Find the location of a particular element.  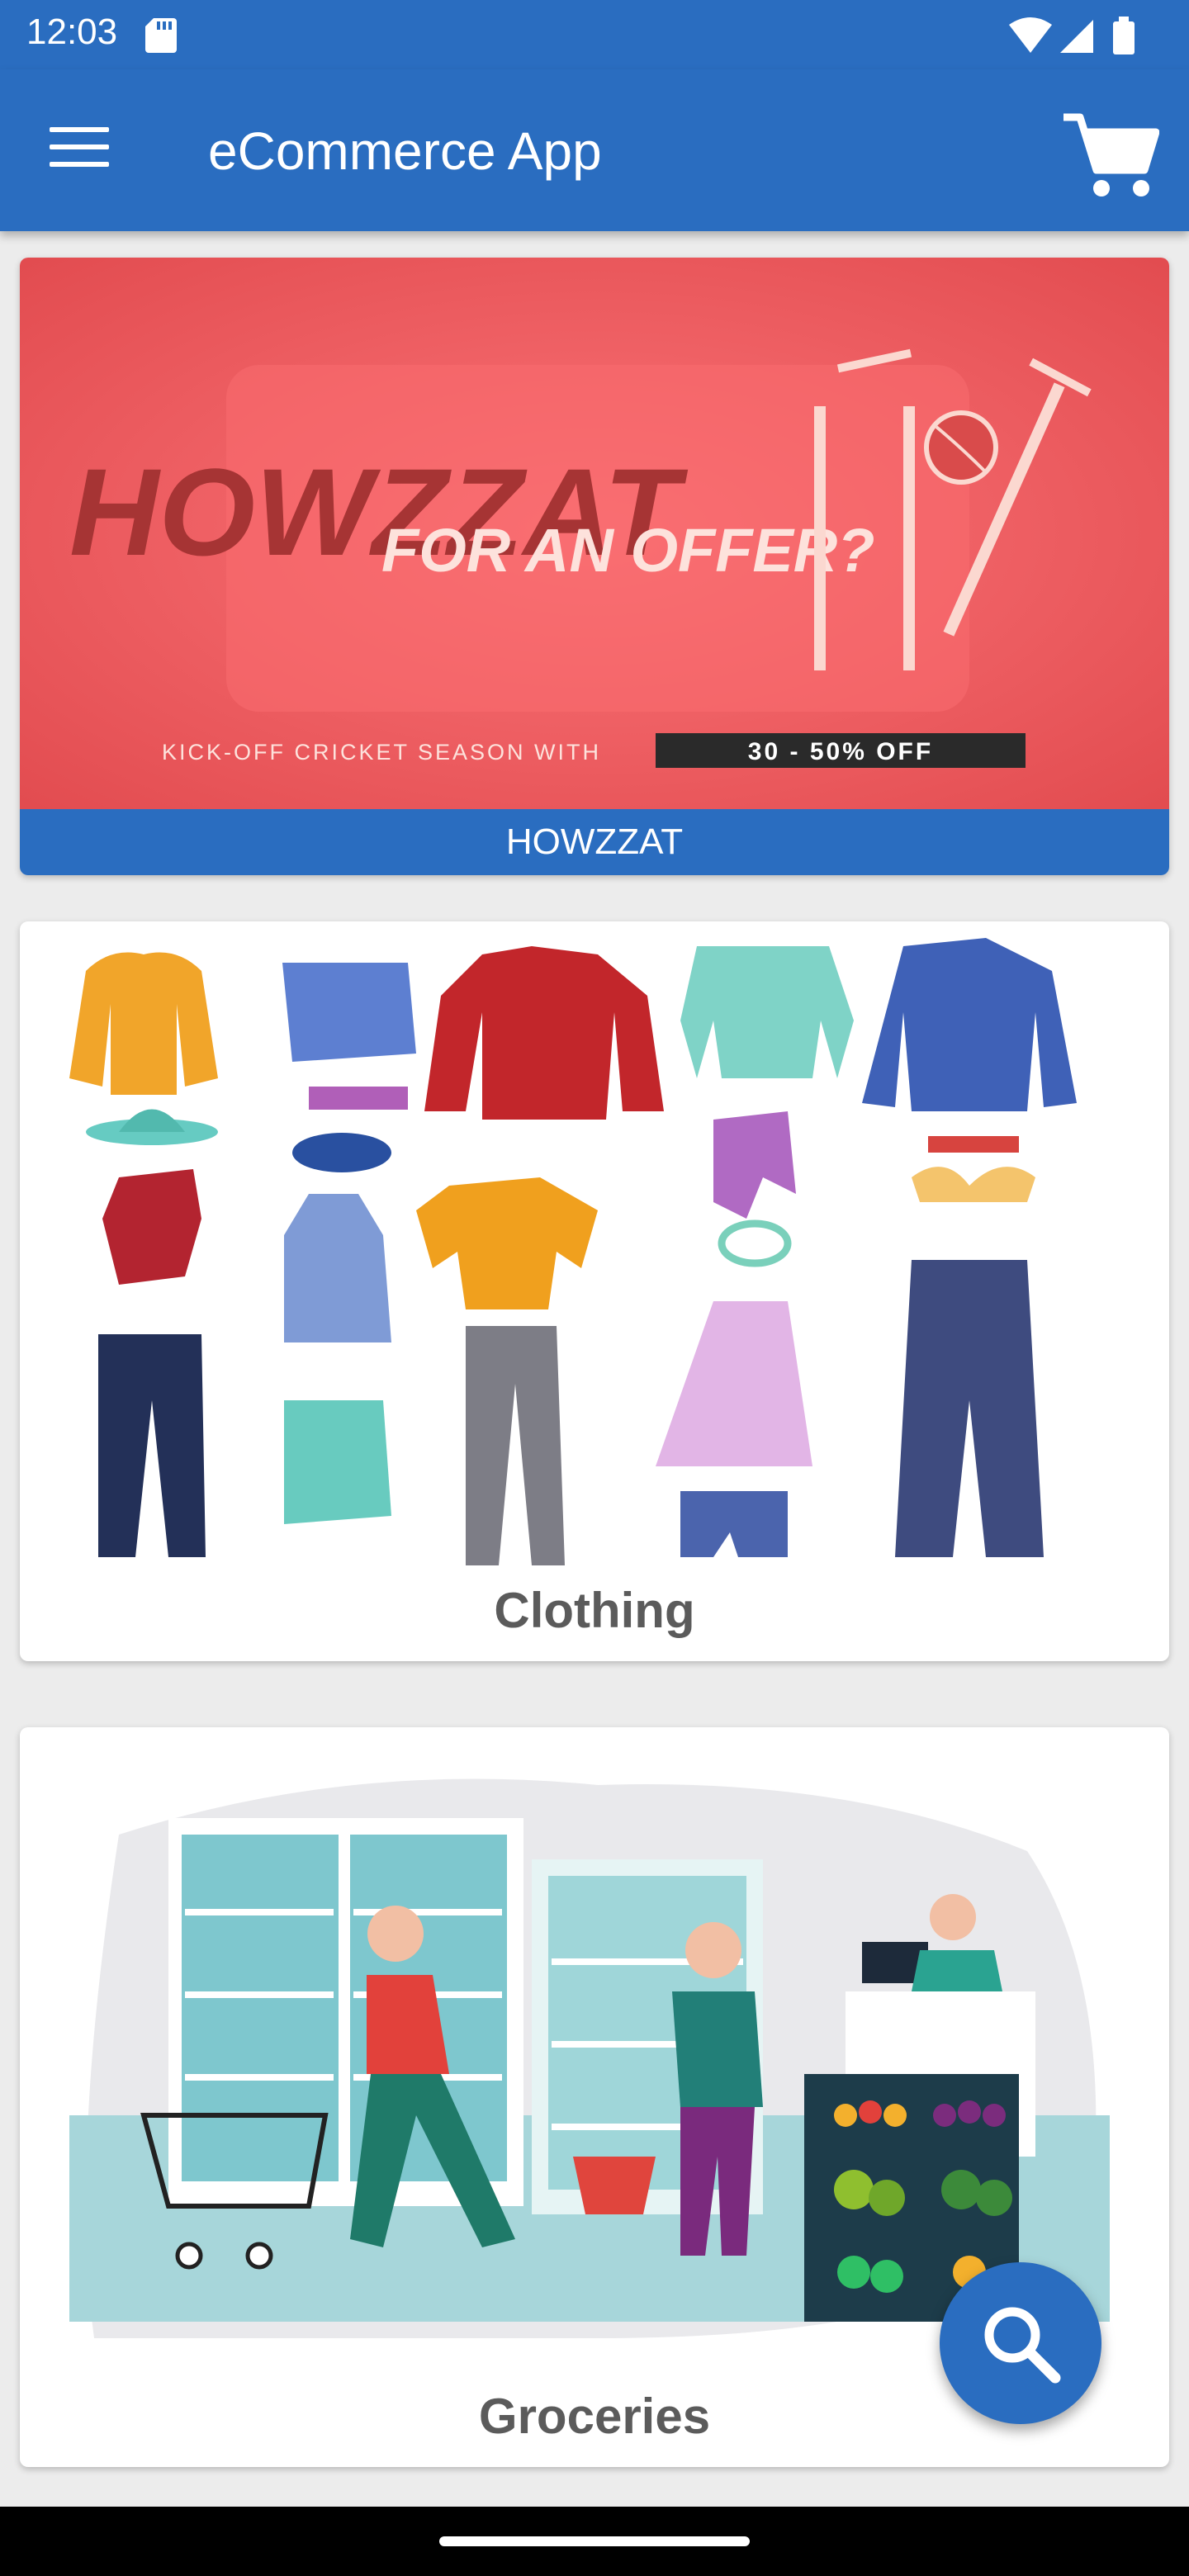

system-navigation-bar is located at coordinates (594, 2541).